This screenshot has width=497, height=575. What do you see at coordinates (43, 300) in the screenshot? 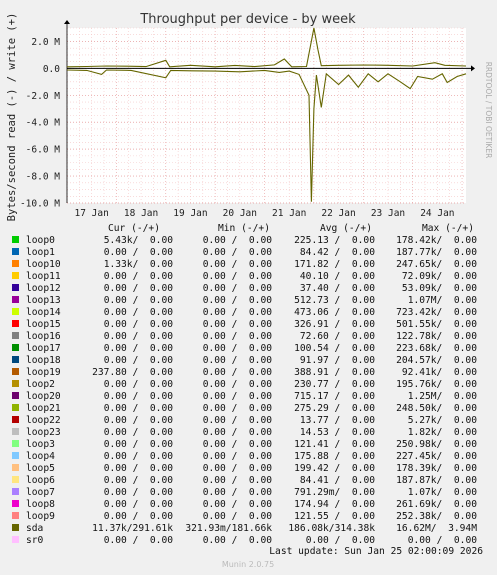
I see `legend-name: loop13` at bounding box center [43, 300].